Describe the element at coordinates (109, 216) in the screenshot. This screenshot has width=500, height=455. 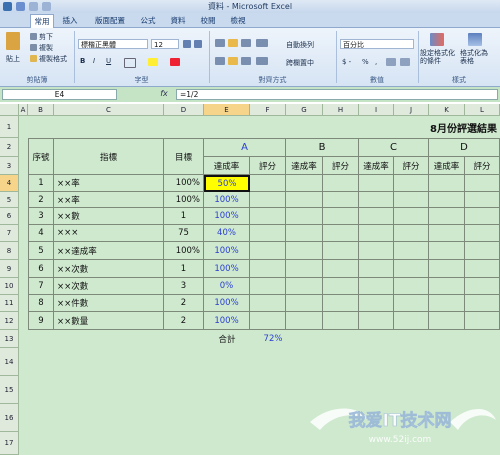
I see `cell-index: ××數` at that location.